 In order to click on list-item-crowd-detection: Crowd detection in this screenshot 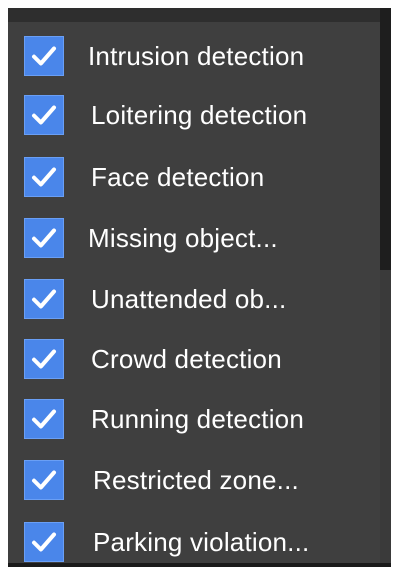, I will do `click(194, 359)`.